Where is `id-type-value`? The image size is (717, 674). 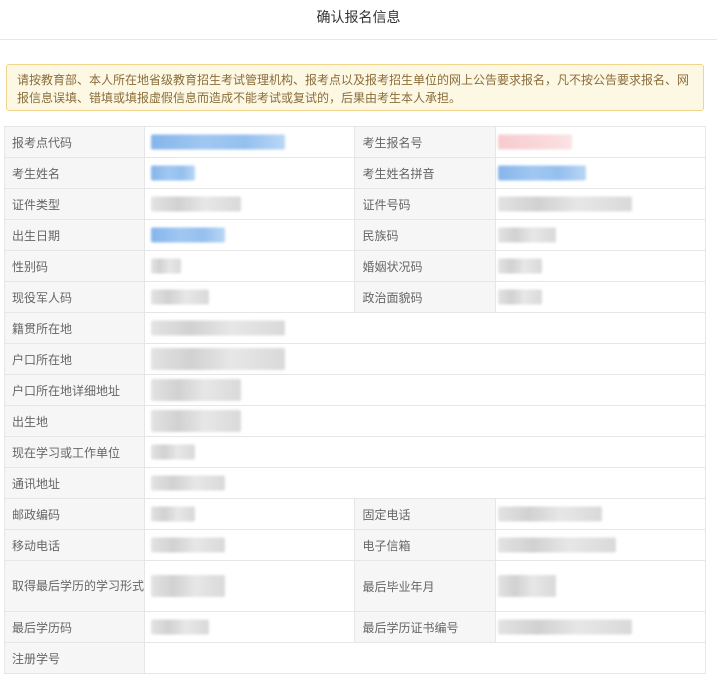 id-type-value is located at coordinates (250, 204).